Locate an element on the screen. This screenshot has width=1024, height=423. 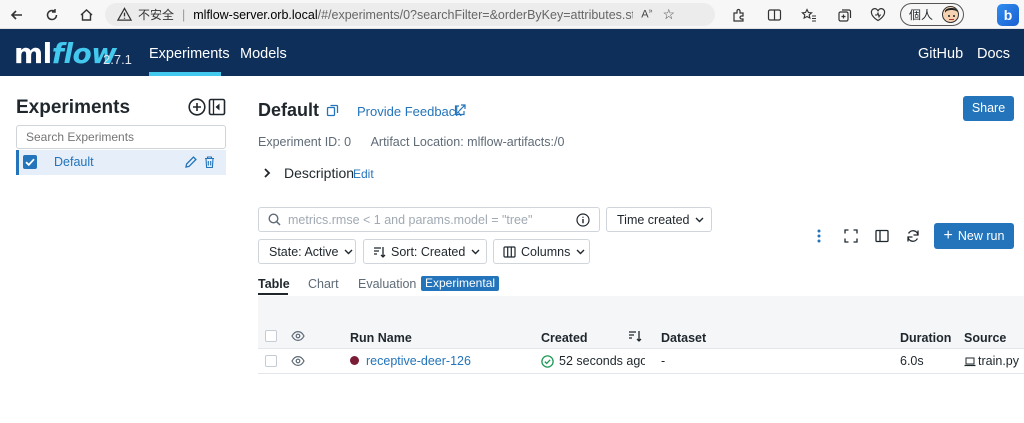
column-header-dataset: Dataset is located at coordinates (683, 338).